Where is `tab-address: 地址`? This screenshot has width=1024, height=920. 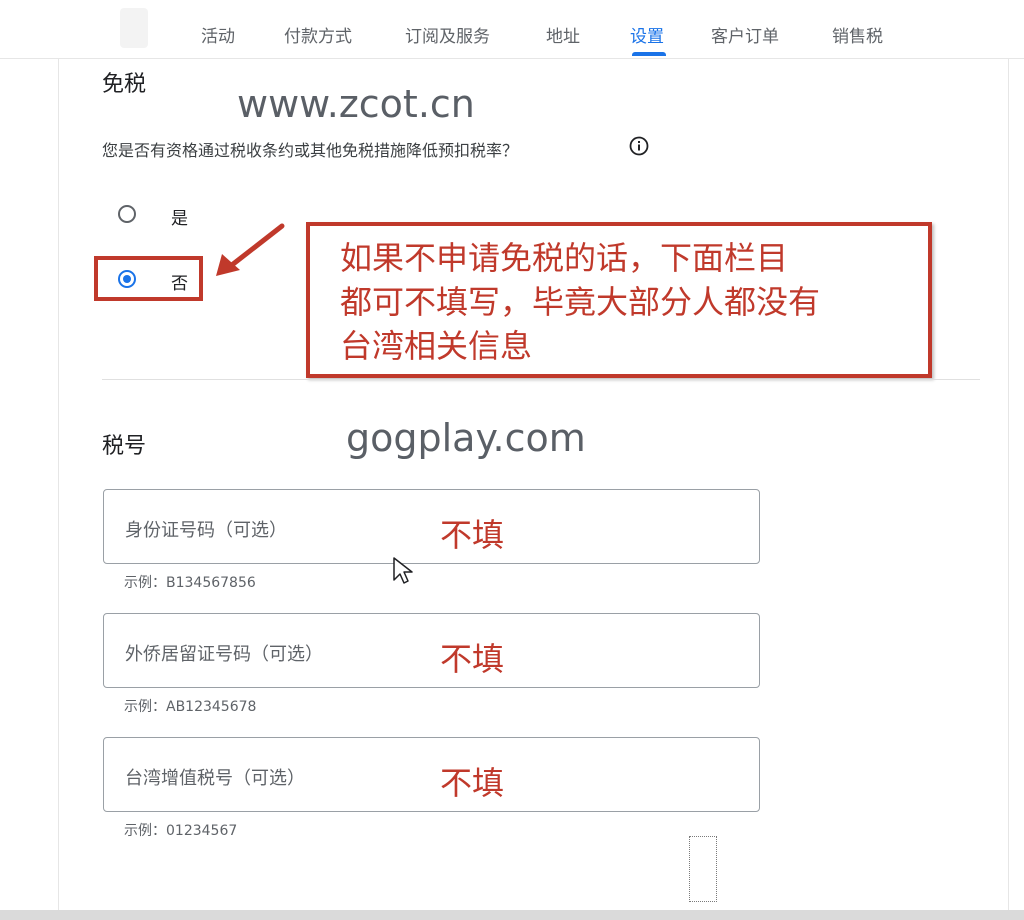
tab-address: 地址 is located at coordinates (563, 34).